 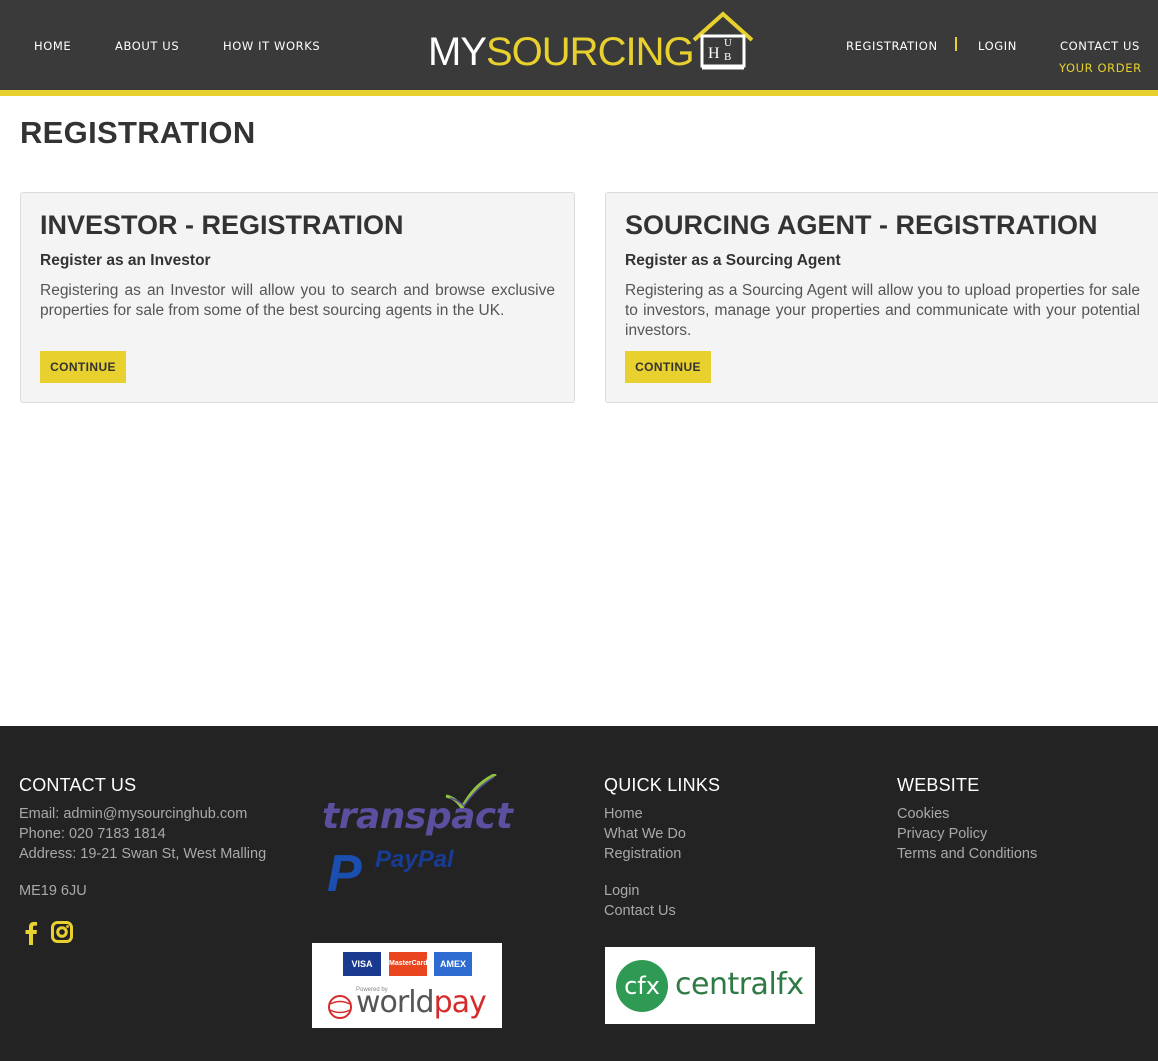 I want to click on paypal-p-icon: P, so click(x=344, y=874).